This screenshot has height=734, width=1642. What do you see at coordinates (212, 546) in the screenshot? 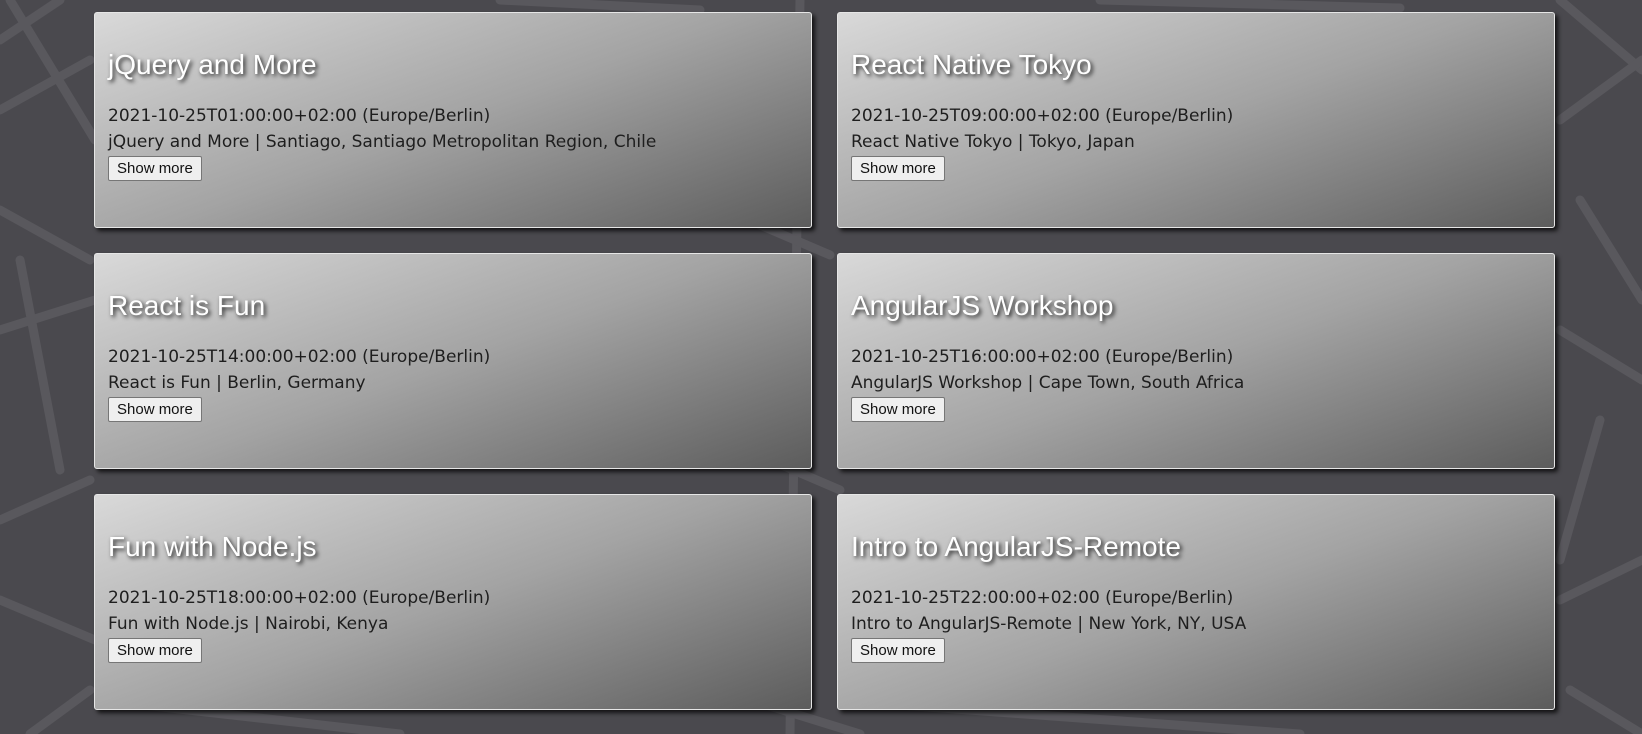
I see `event-title: Fun with Node.js` at bounding box center [212, 546].